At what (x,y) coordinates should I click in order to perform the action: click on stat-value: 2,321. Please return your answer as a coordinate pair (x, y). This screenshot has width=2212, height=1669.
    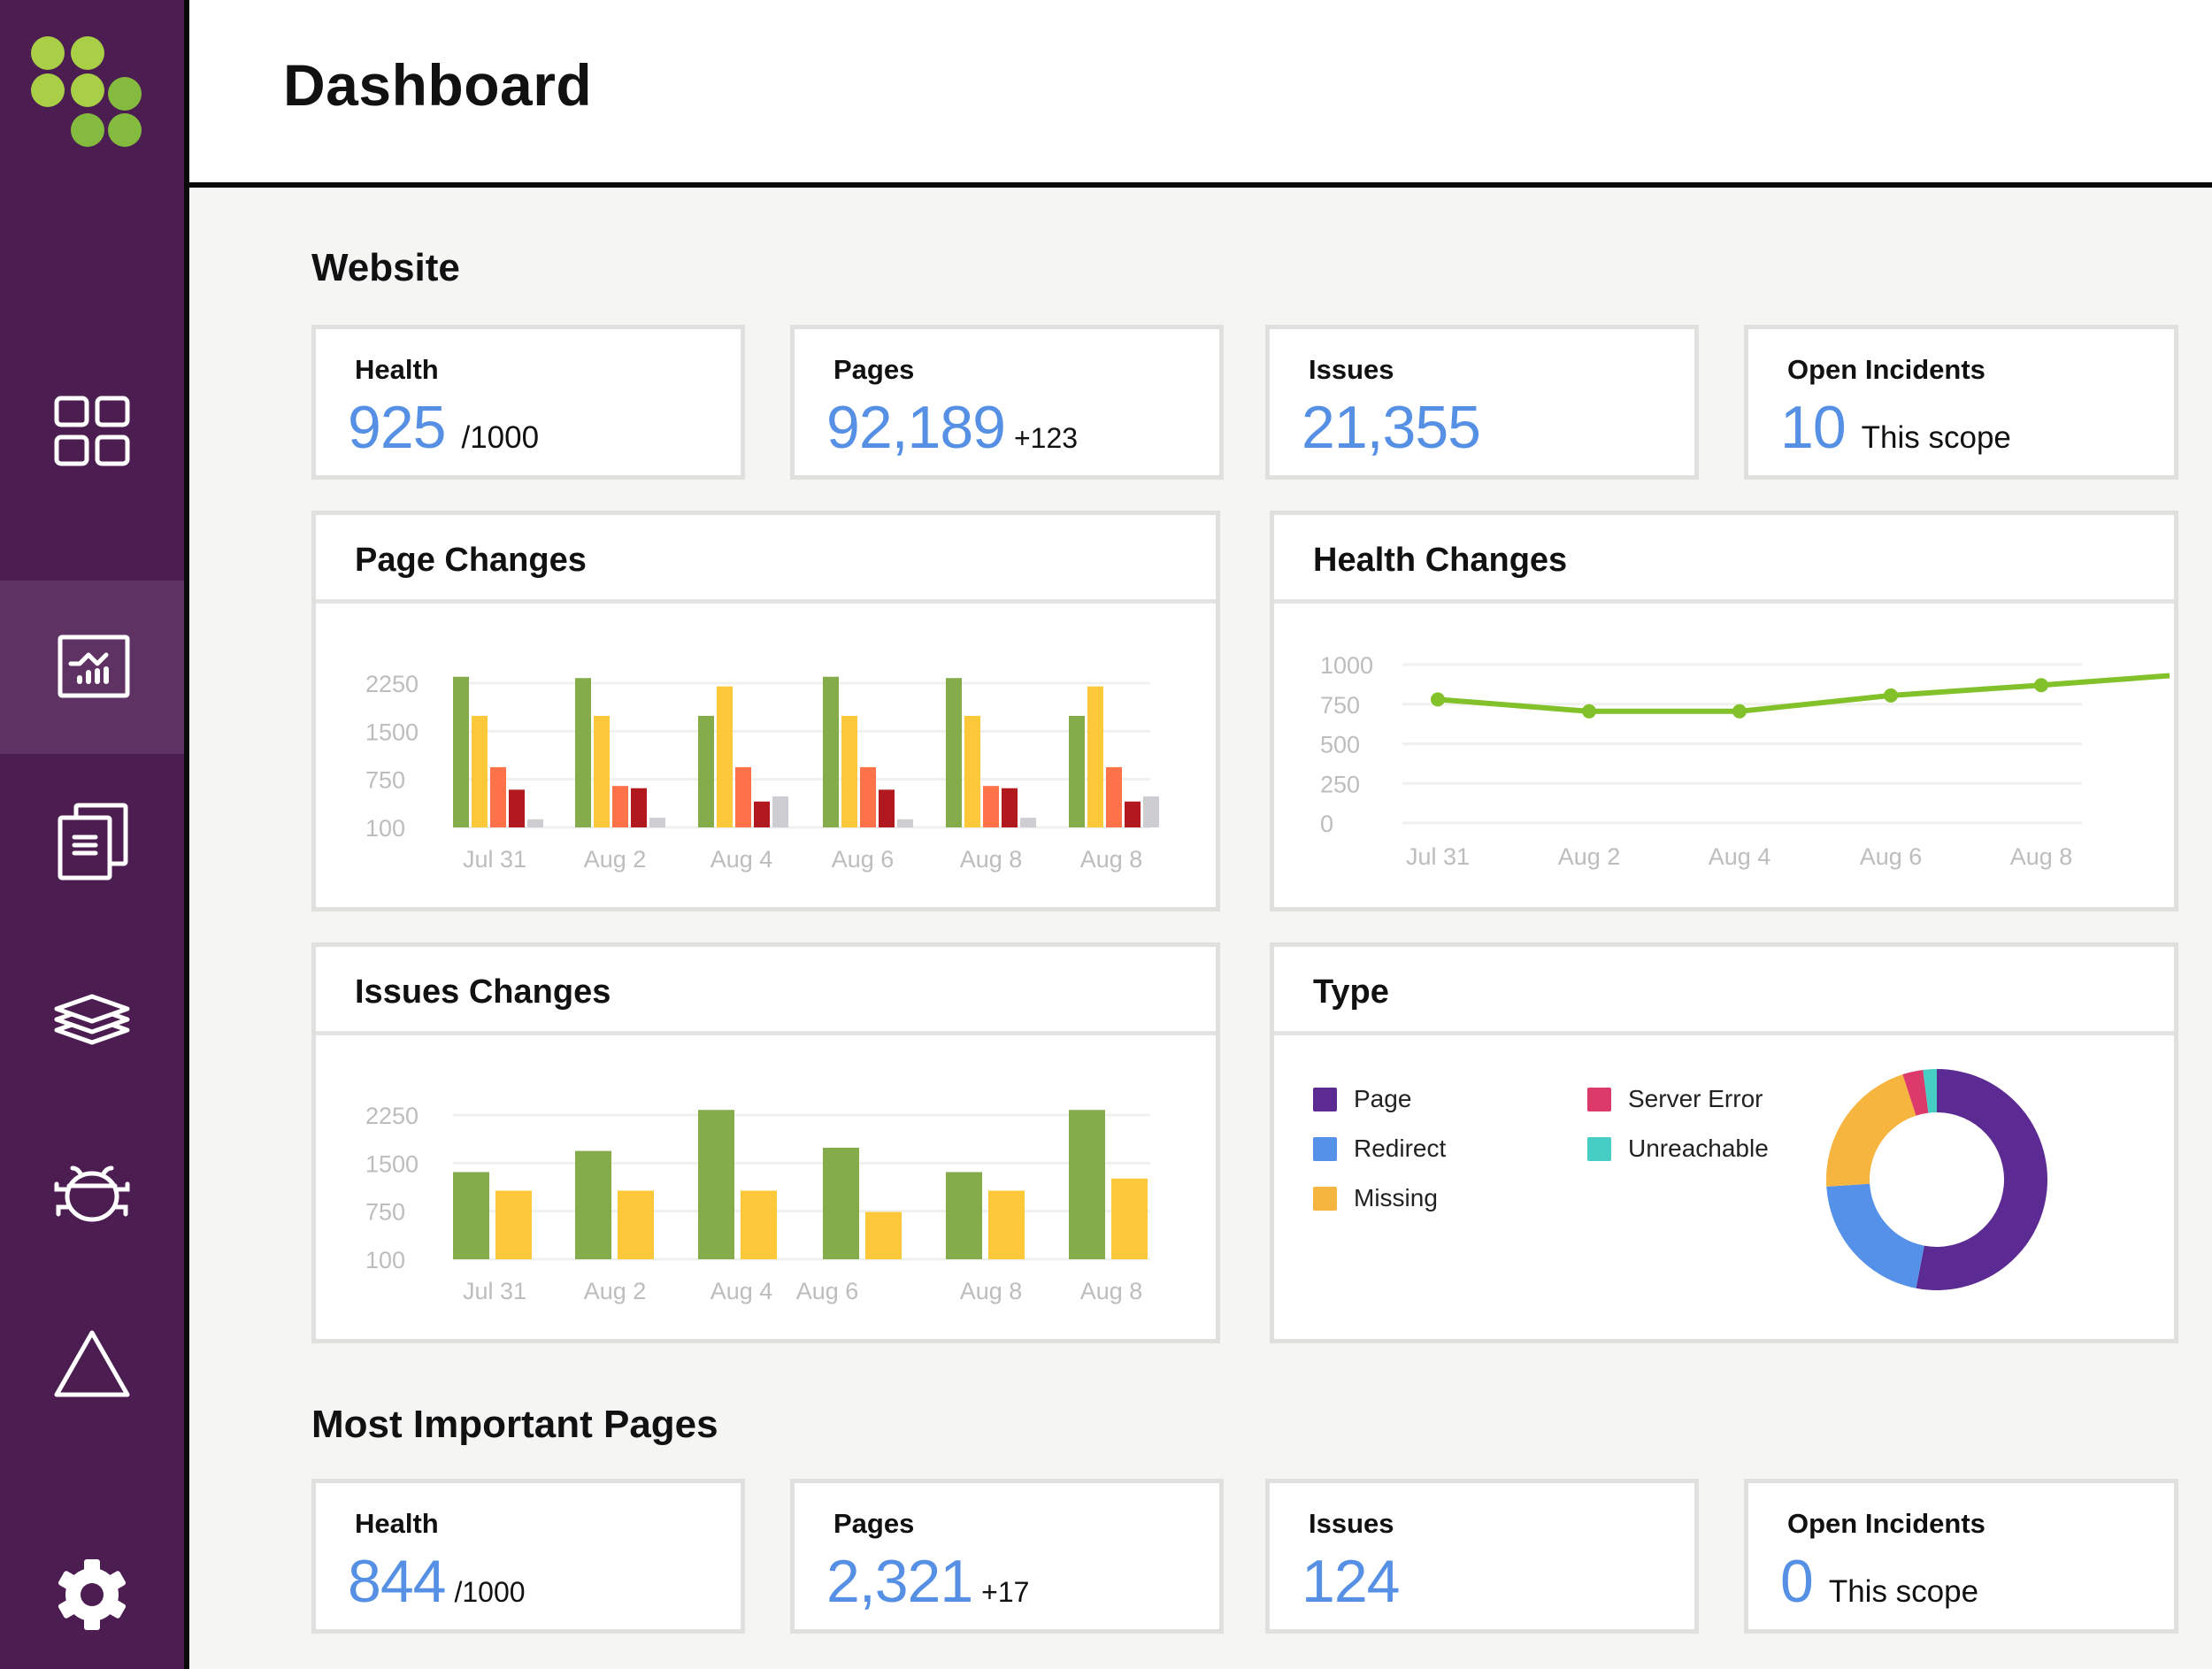
    Looking at the image, I should click on (900, 1581).